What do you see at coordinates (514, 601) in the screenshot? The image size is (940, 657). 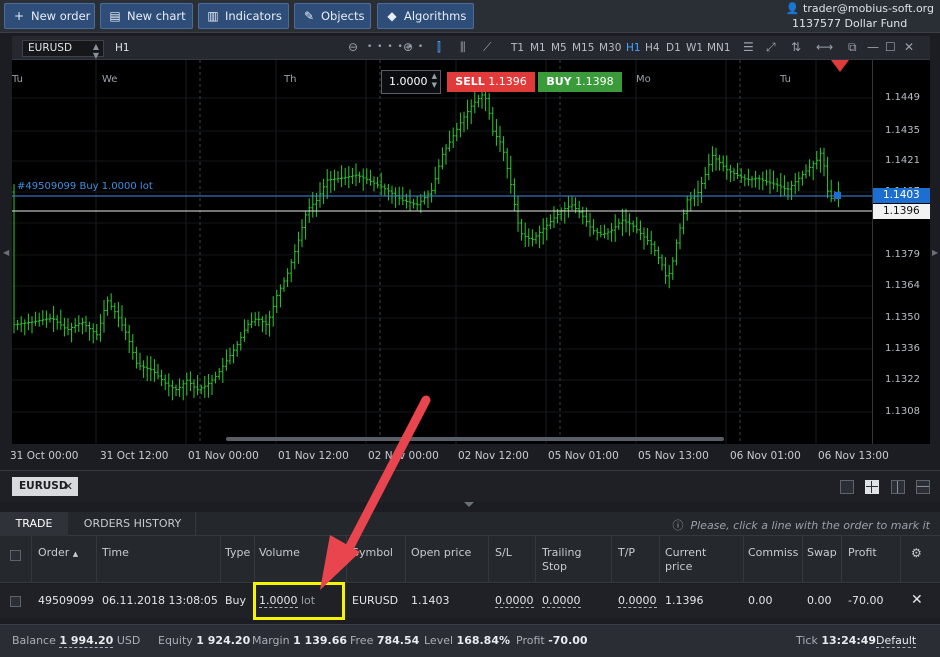 I see `cell-sl: 0.0000` at bounding box center [514, 601].